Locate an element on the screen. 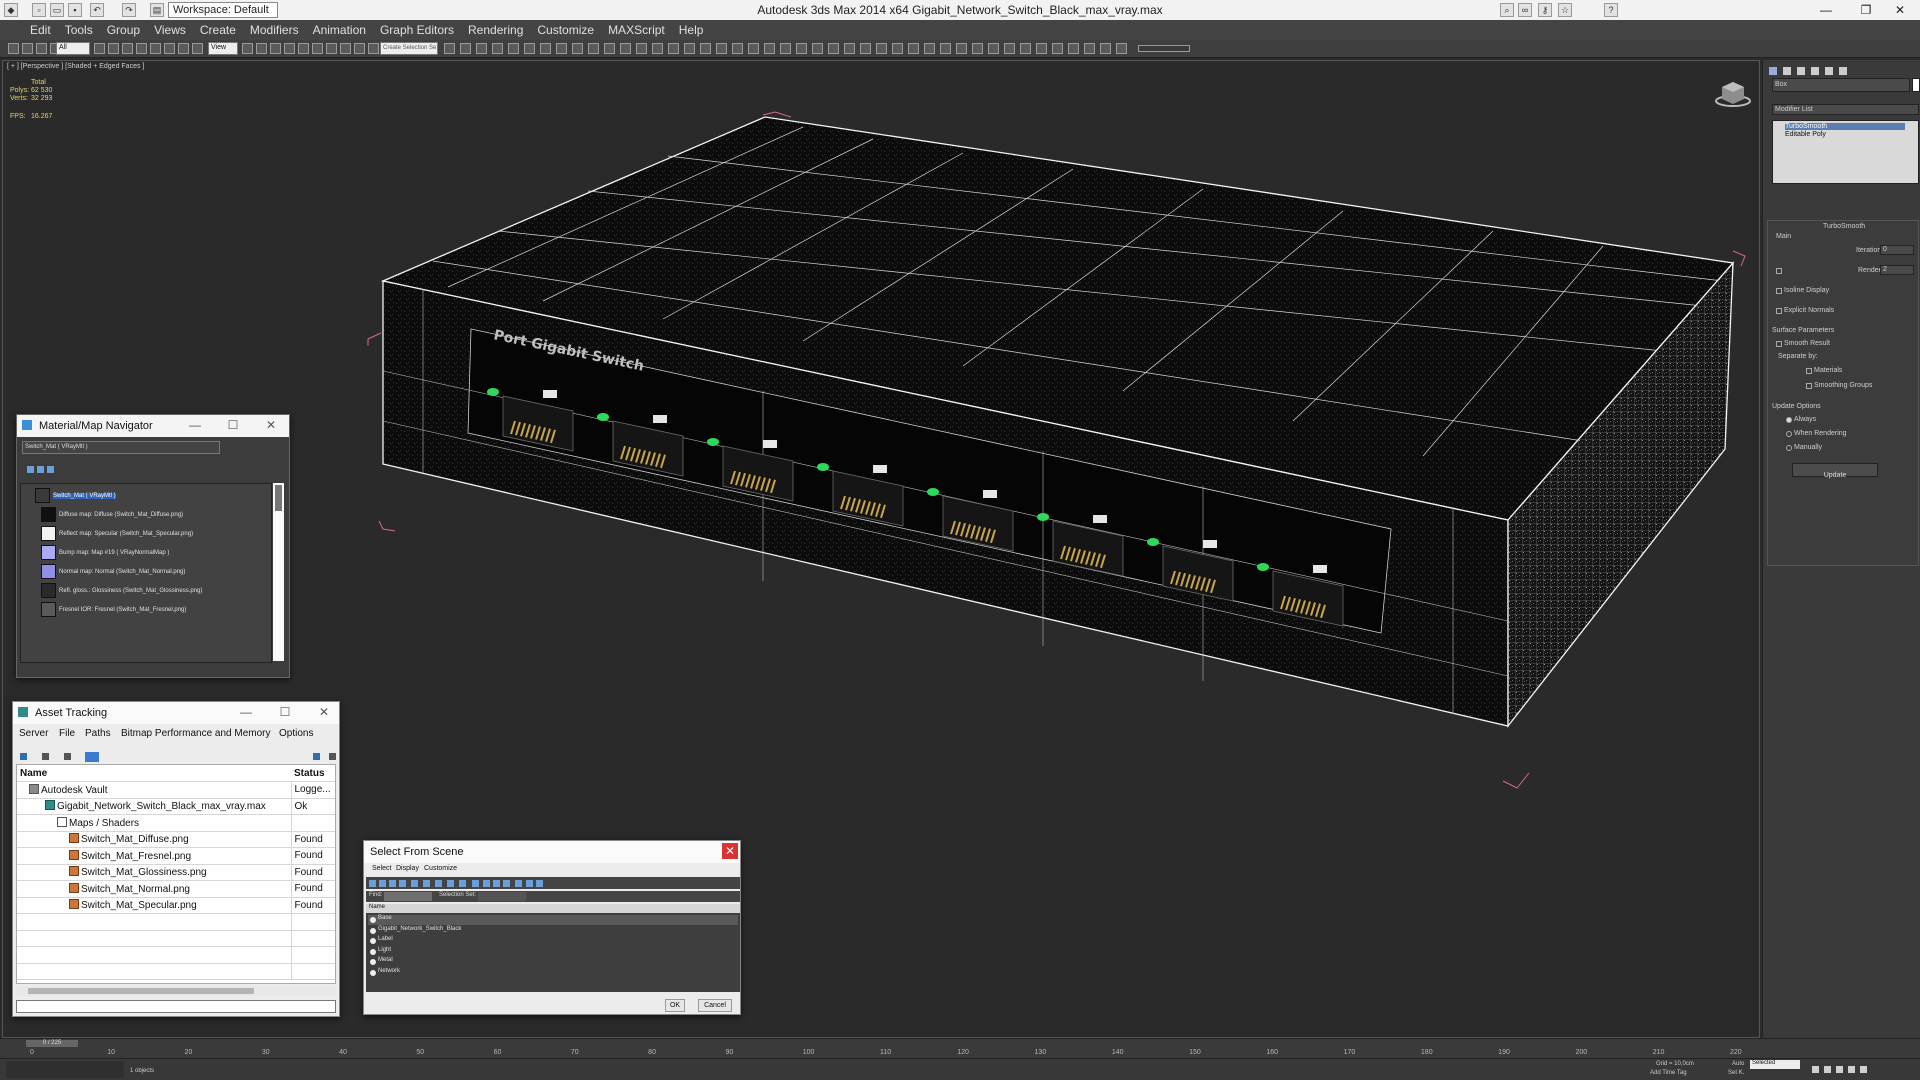 This screenshot has width=1920, height=1080. sfs-menu-select: Select is located at coordinates (381, 868).